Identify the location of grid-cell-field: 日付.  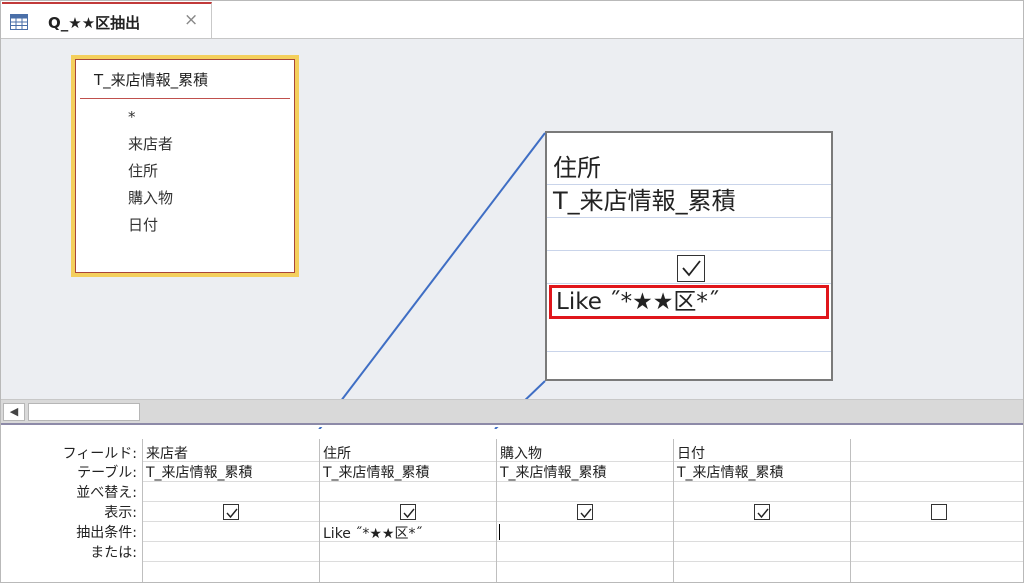
(689, 453).